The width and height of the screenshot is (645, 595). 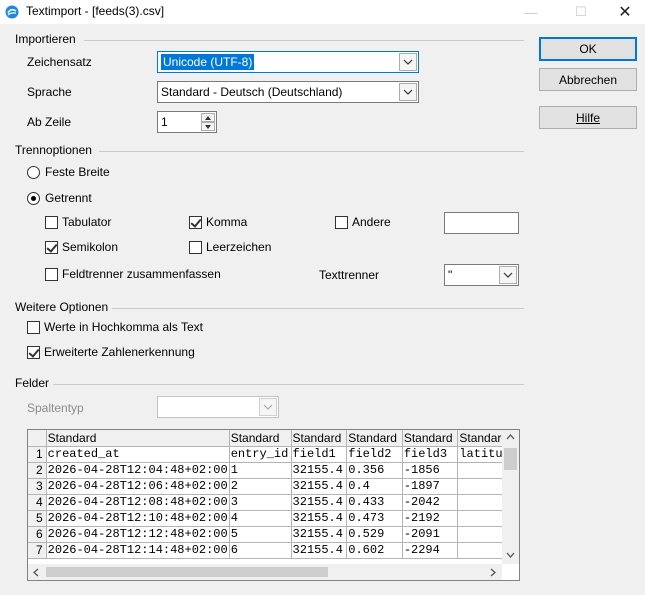 What do you see at coordinates (90, 247) in the screenshot?
I see `semicolon-label: Semikolon` at bounding box center [90, 247].